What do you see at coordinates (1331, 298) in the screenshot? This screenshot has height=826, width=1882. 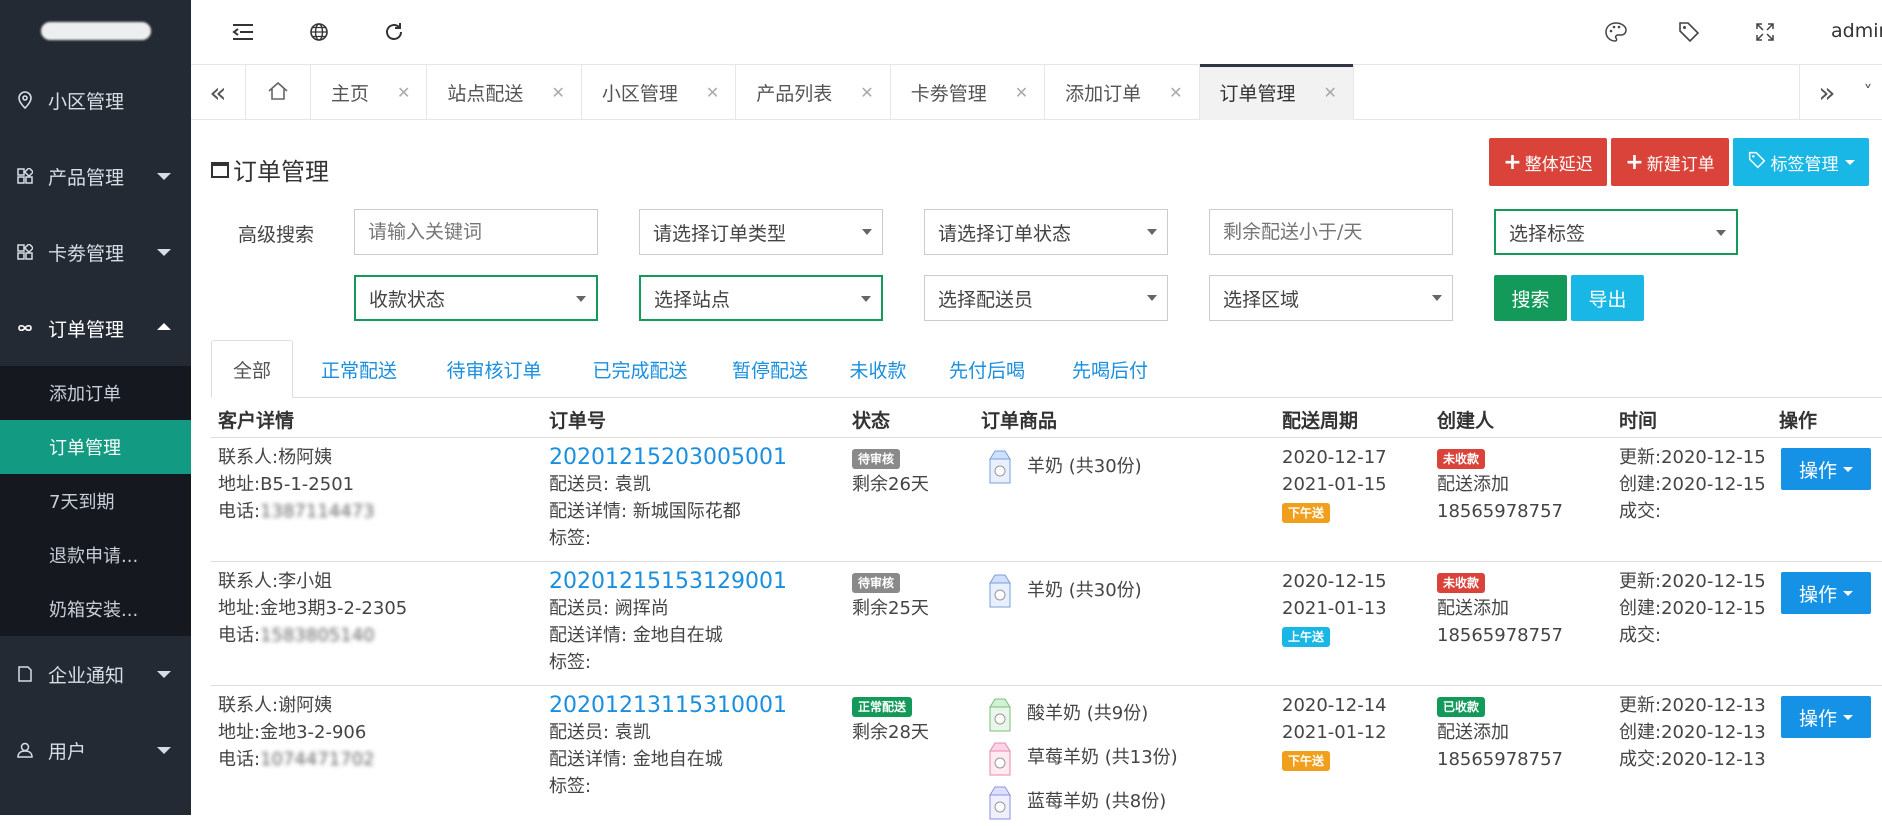 I see `area-select: 选择区域` at bounding box center [1331, 298].